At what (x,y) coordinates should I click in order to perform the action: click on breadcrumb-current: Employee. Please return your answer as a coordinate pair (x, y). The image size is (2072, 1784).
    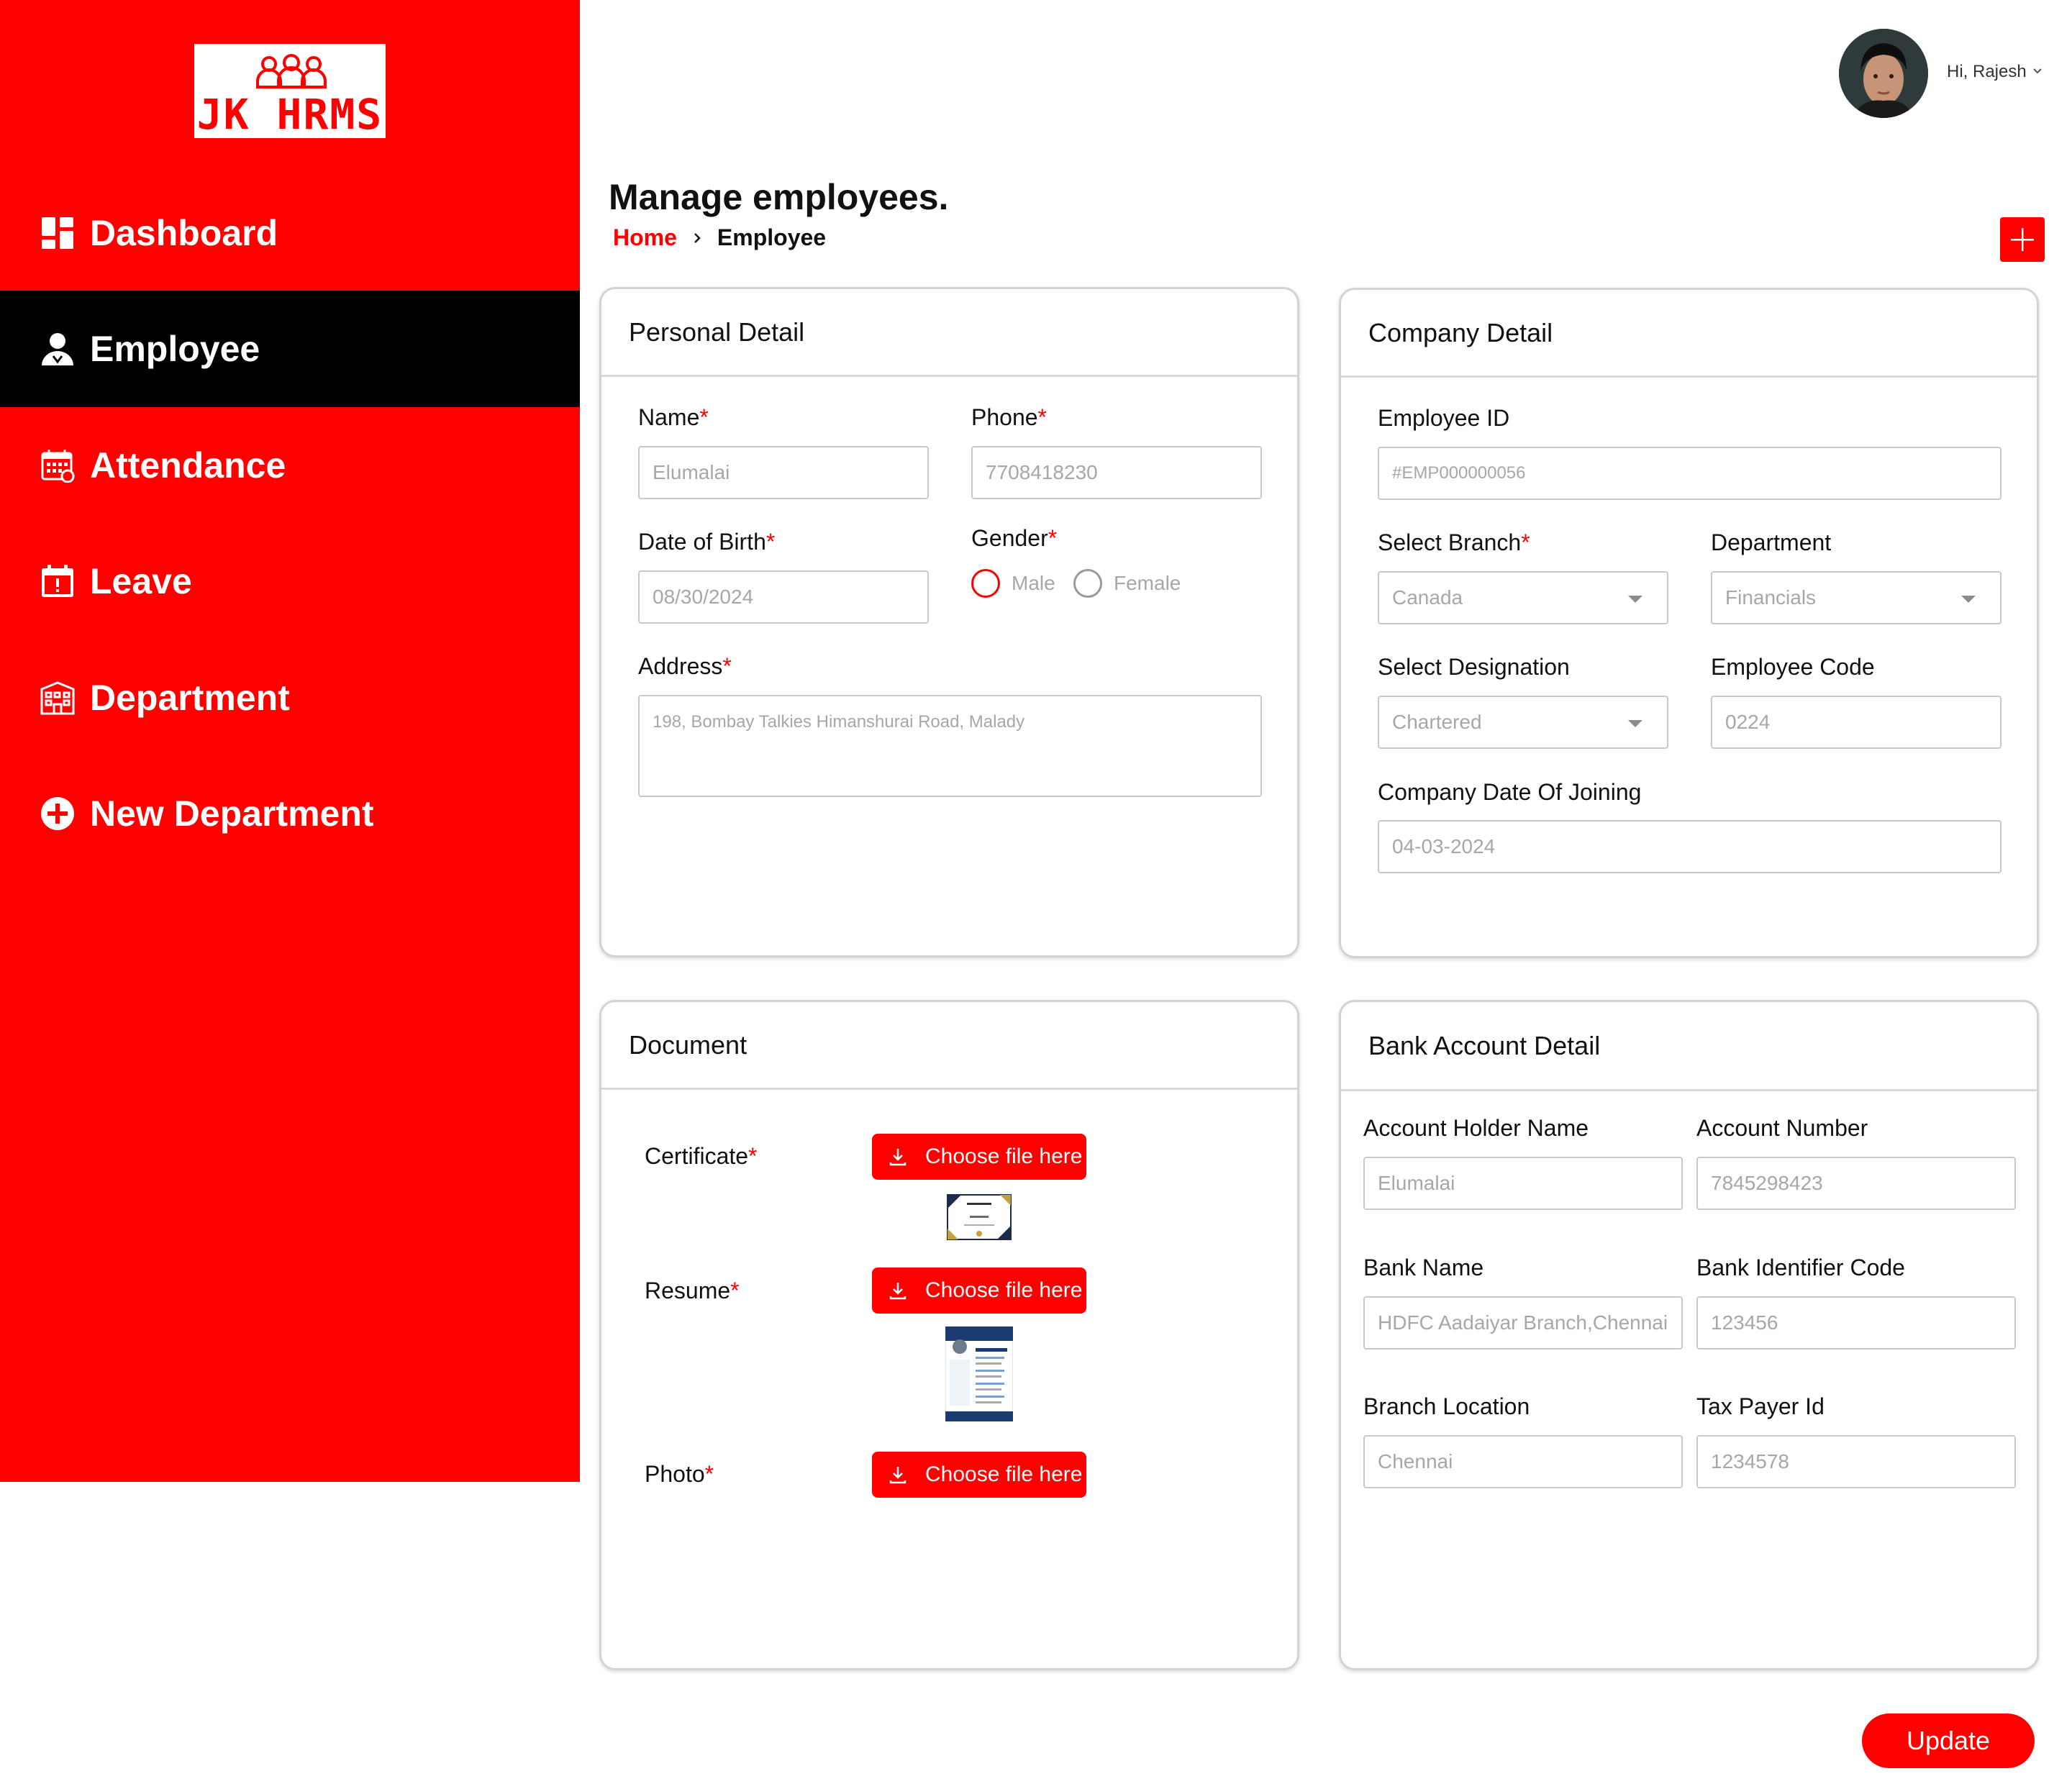
    Looking at the image, I should click on (772, 237).